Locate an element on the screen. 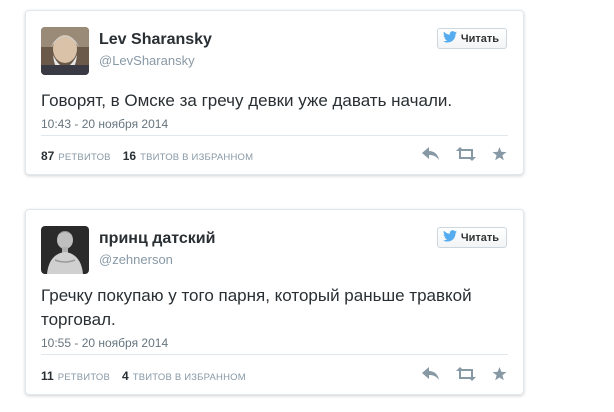 The height and width of the screenshot is (412, 614). tweet-timestamp: 10:43 - 20 ноября 2014 is located at coordinates (104, 124).